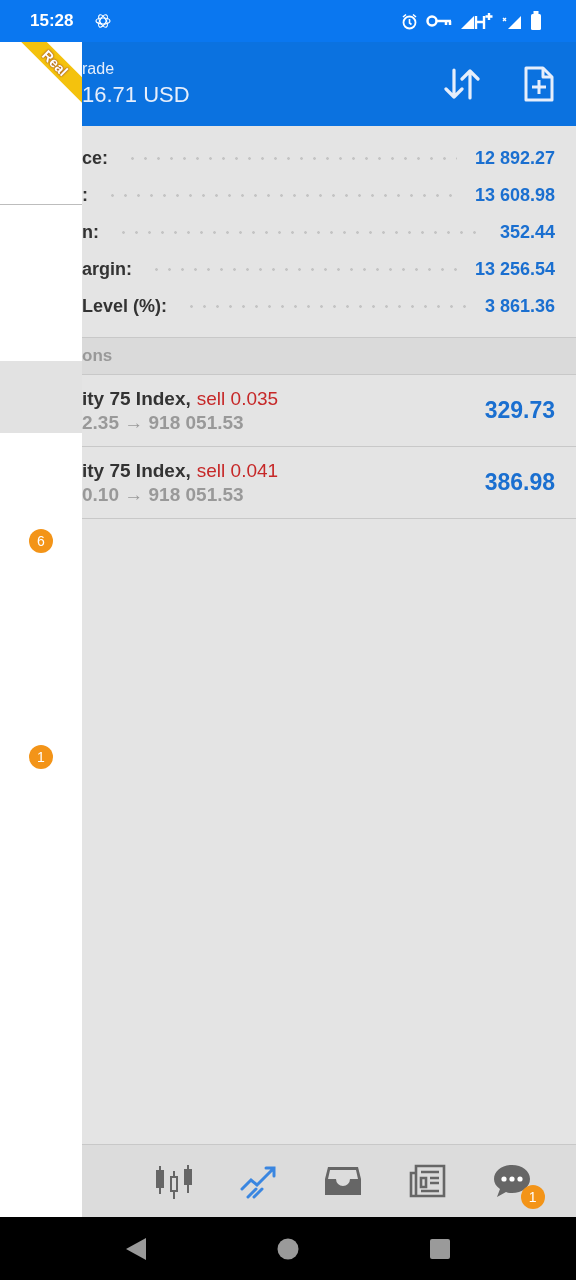 Image resolution: width=576 pixels, height=1280 pixels. Describe the element at coordinates (536, 21) in the screenshot. I see `battery-icon` at that location.